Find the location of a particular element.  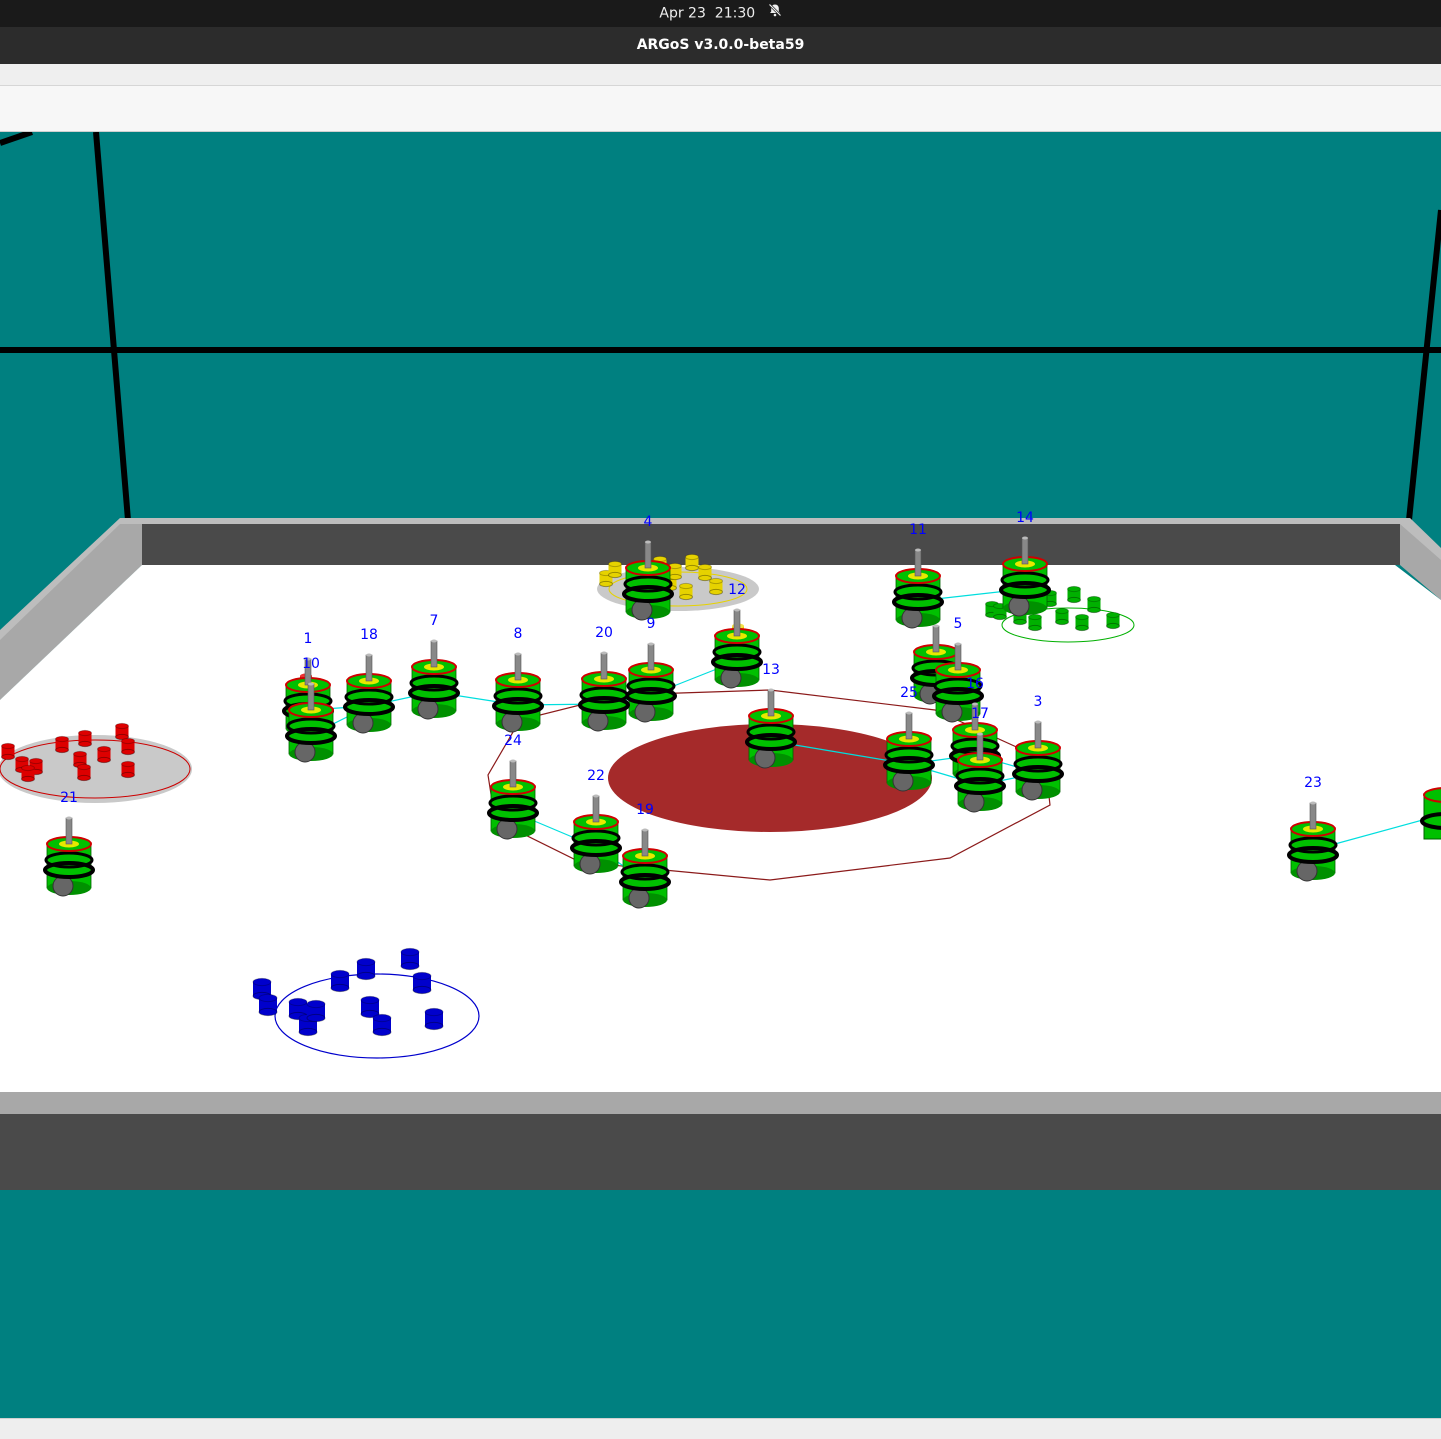

robot-partial is located at coordinates (1430, 813).